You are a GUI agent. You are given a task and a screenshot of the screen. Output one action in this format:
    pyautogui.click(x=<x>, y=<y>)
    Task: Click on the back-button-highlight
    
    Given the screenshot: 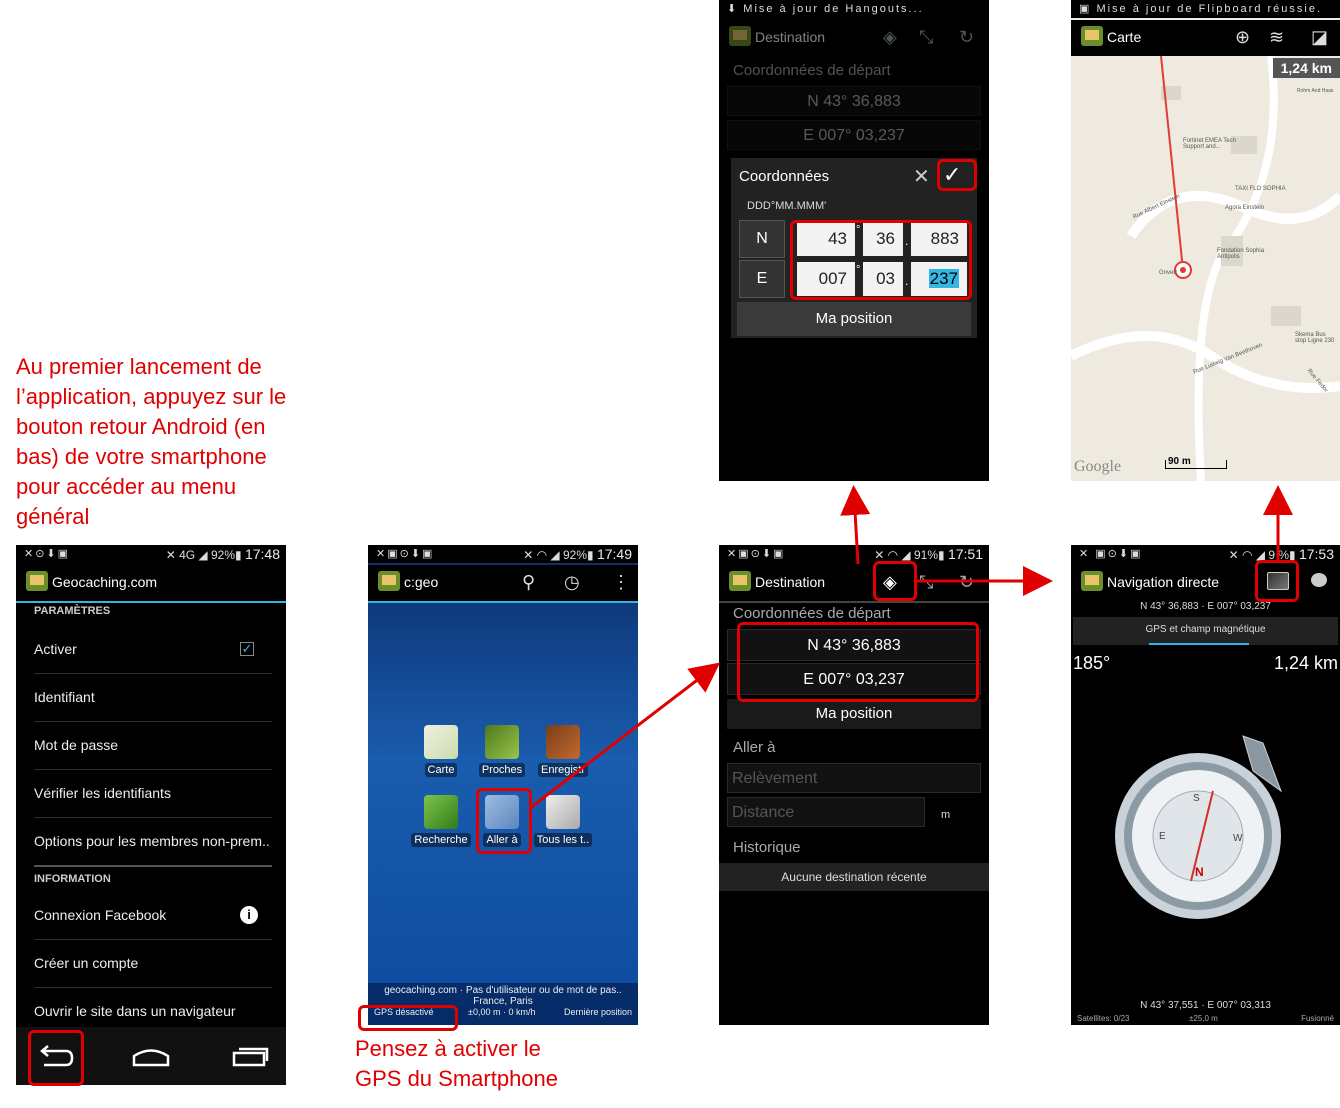 What is the action you would take?
    pyautogui.click(x=56, y=1058)
    